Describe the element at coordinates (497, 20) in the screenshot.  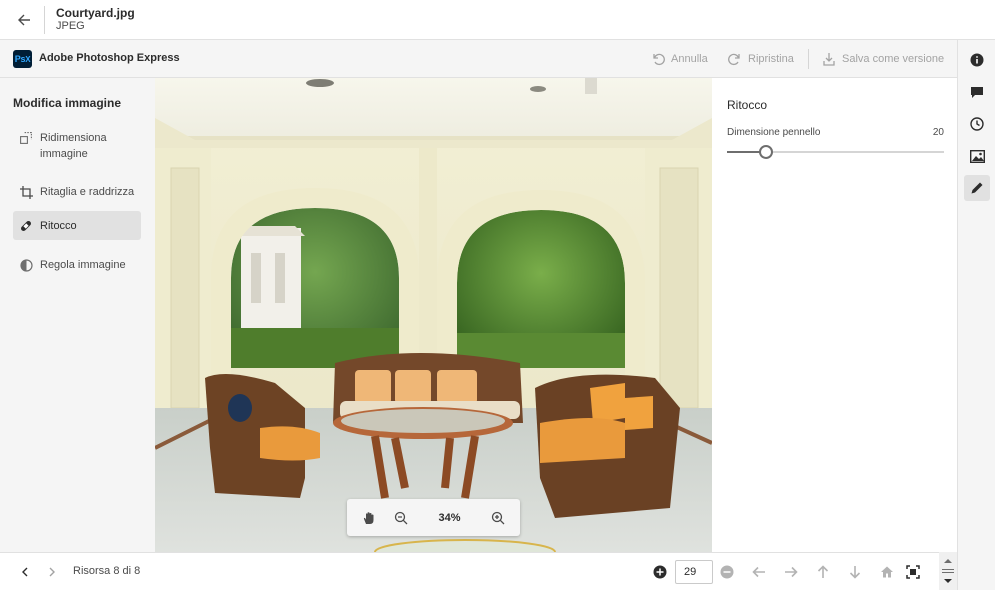
I see `top-header: Courtyard.jpg JPEG` at that location.